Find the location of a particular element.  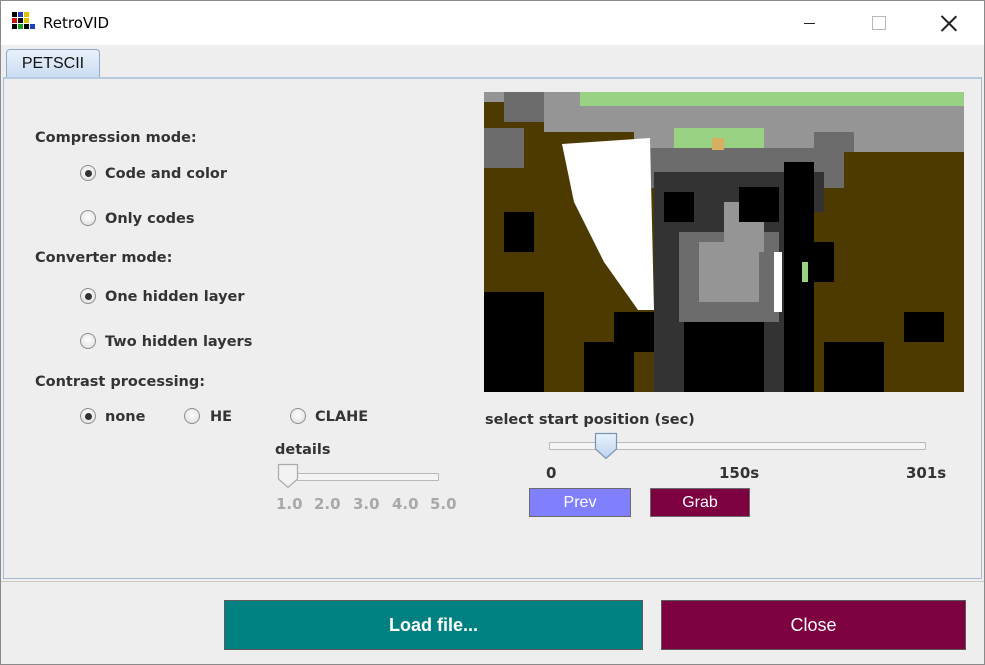

details-tick: 5.0 is located at coordinates (443, 504).